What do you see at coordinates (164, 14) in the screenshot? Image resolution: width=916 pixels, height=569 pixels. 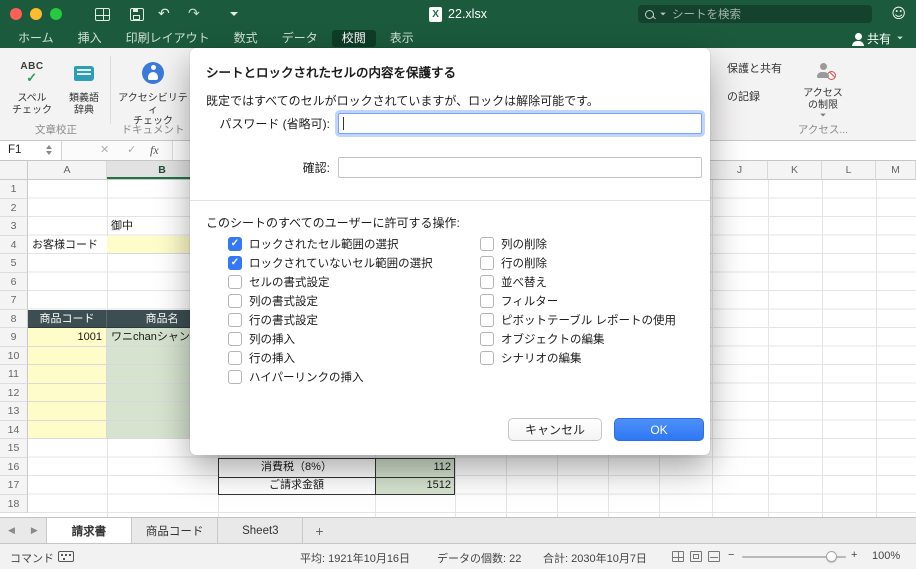 I see `undo-icon: ↶` at bounding box center [164, 14].